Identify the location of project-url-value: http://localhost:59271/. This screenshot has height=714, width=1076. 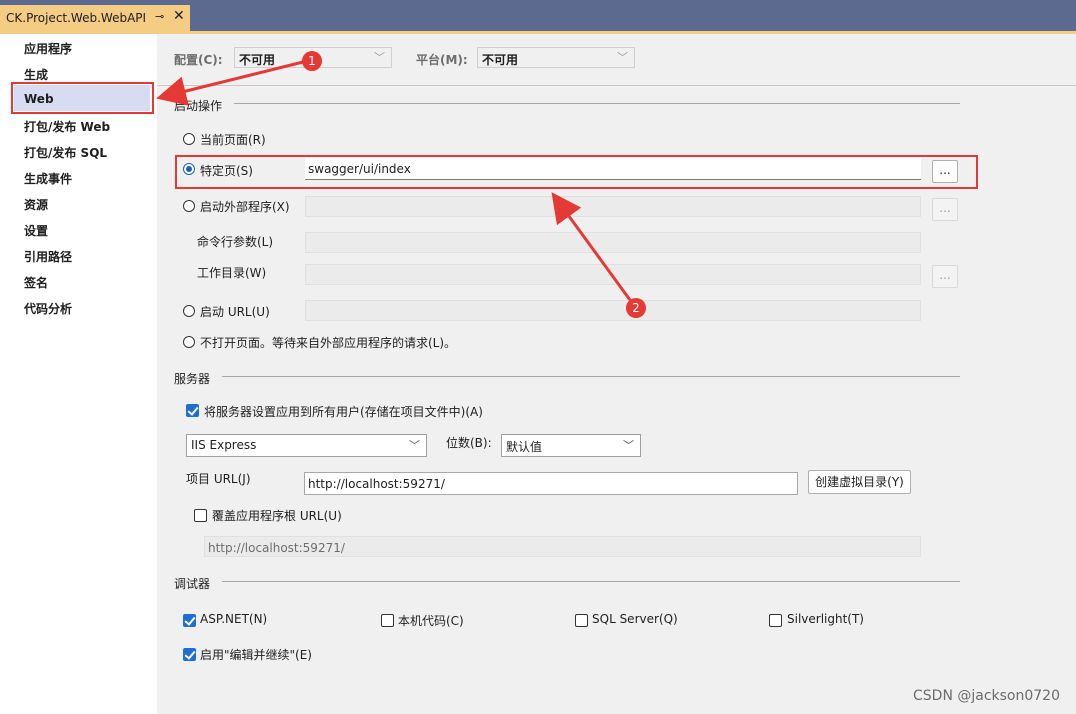
(376, 484).